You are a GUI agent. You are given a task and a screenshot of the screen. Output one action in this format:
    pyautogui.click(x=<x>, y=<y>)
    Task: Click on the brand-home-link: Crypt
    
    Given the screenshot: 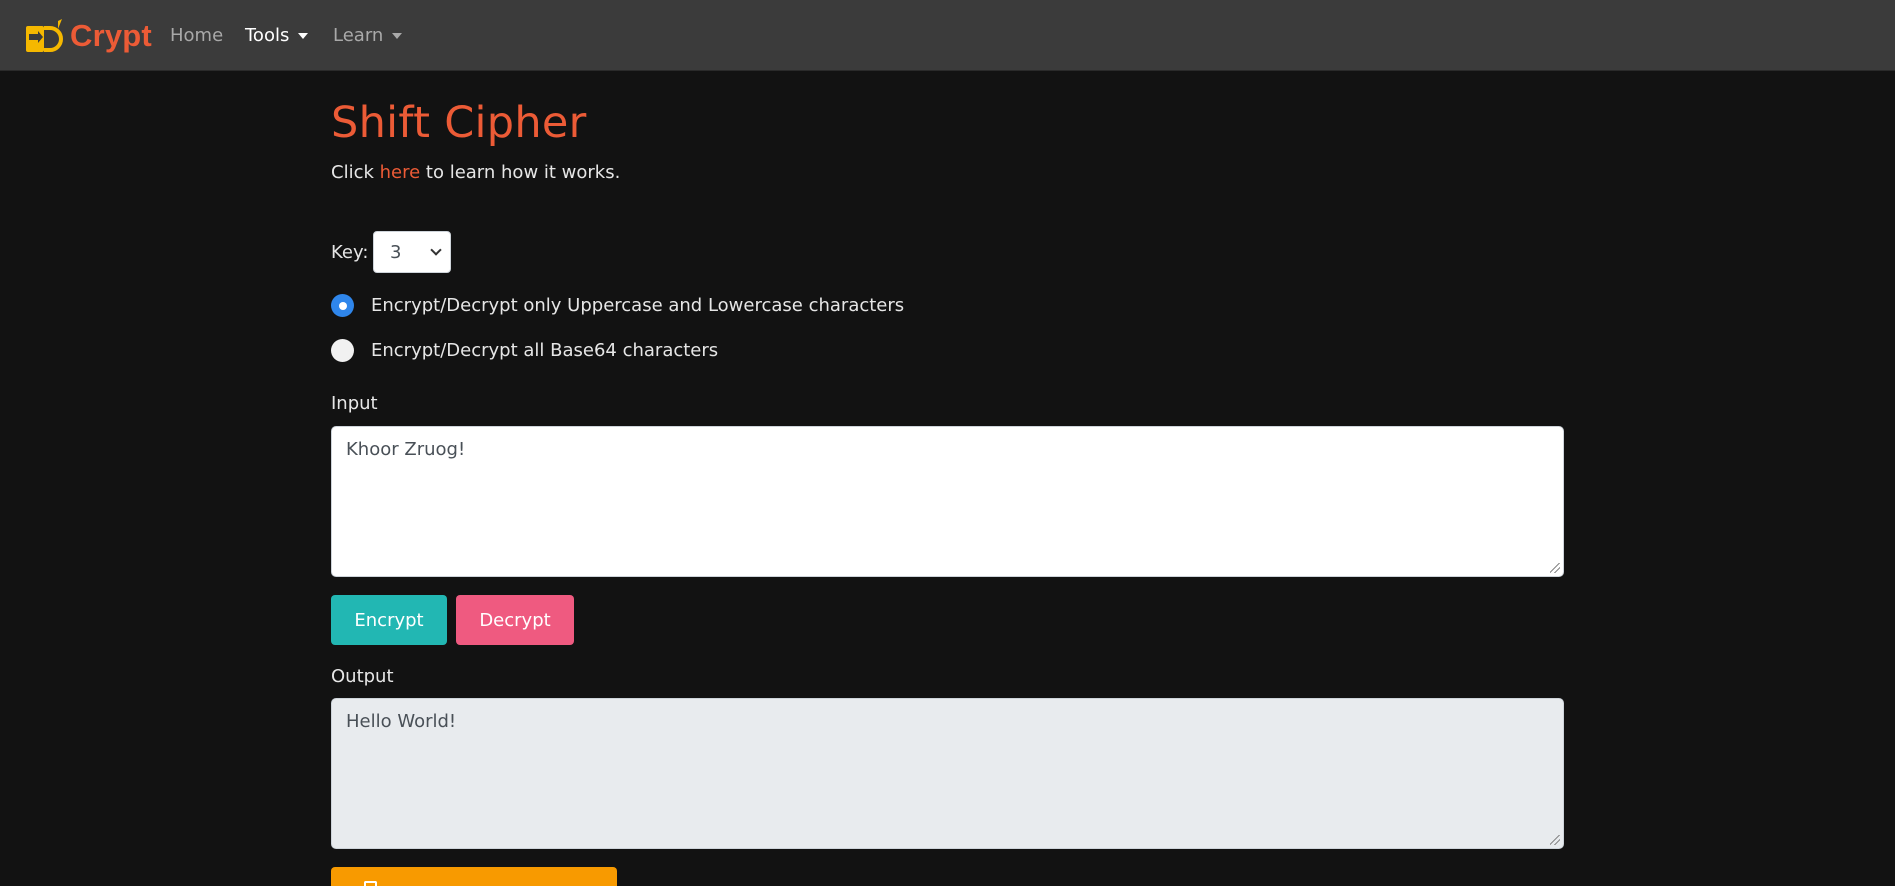 What is the action you would take?
    pyautogui.click(x=88, y=36)
    